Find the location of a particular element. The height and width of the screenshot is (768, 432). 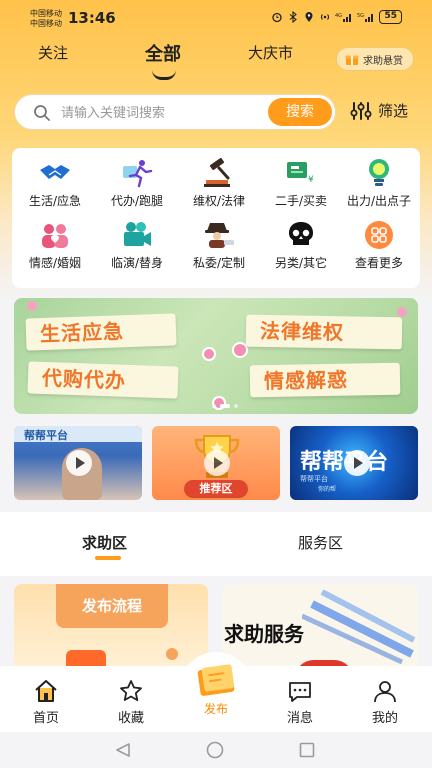

category-label: 出力/出点子 is located at coordinates (379, 201).